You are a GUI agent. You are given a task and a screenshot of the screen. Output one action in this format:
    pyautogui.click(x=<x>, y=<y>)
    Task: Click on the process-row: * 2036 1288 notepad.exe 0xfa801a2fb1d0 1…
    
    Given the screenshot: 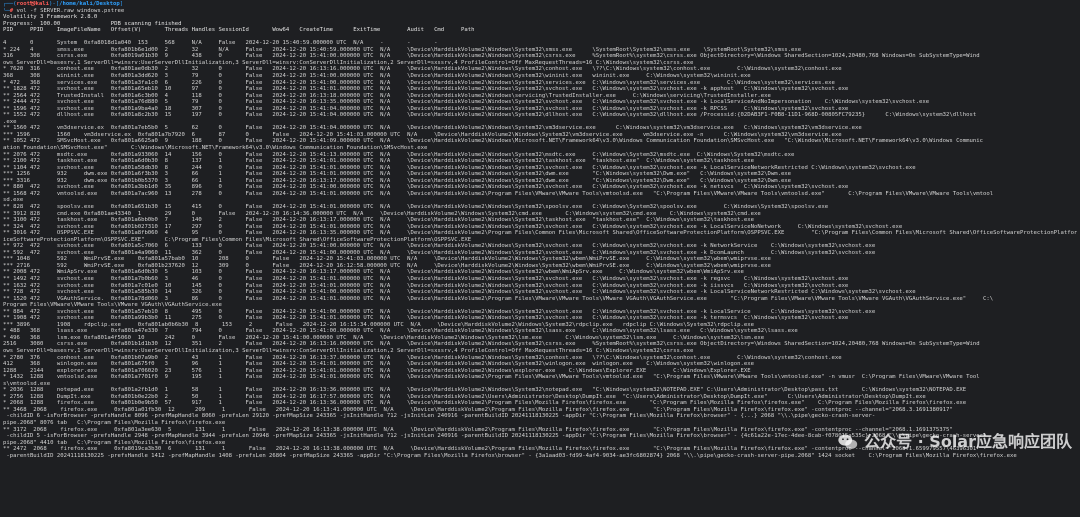 What is the action you would take?
    pyautogui.click(x=485, y=390)
    